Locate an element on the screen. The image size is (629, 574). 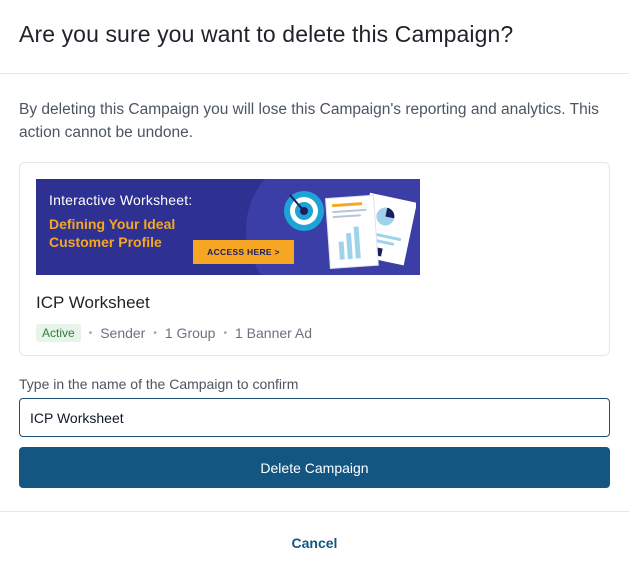
banner-heading: Interactive Worksheet: is located at coordinates (121, 200).